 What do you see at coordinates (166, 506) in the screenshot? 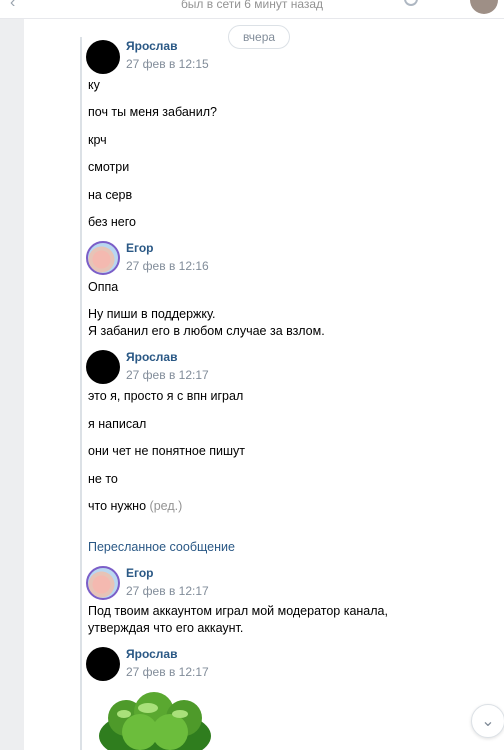
I see `edited-mark: (ред.)` at bounding box center [166, 506].